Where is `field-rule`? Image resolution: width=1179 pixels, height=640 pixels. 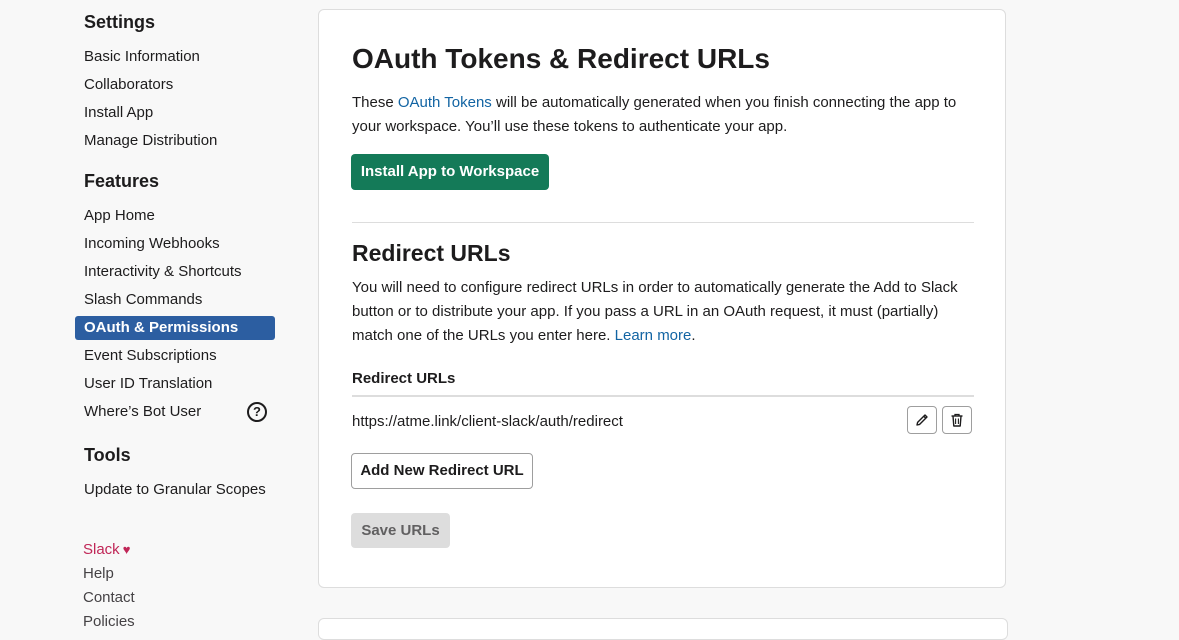
field-rule is located at coordinates (663, 396).